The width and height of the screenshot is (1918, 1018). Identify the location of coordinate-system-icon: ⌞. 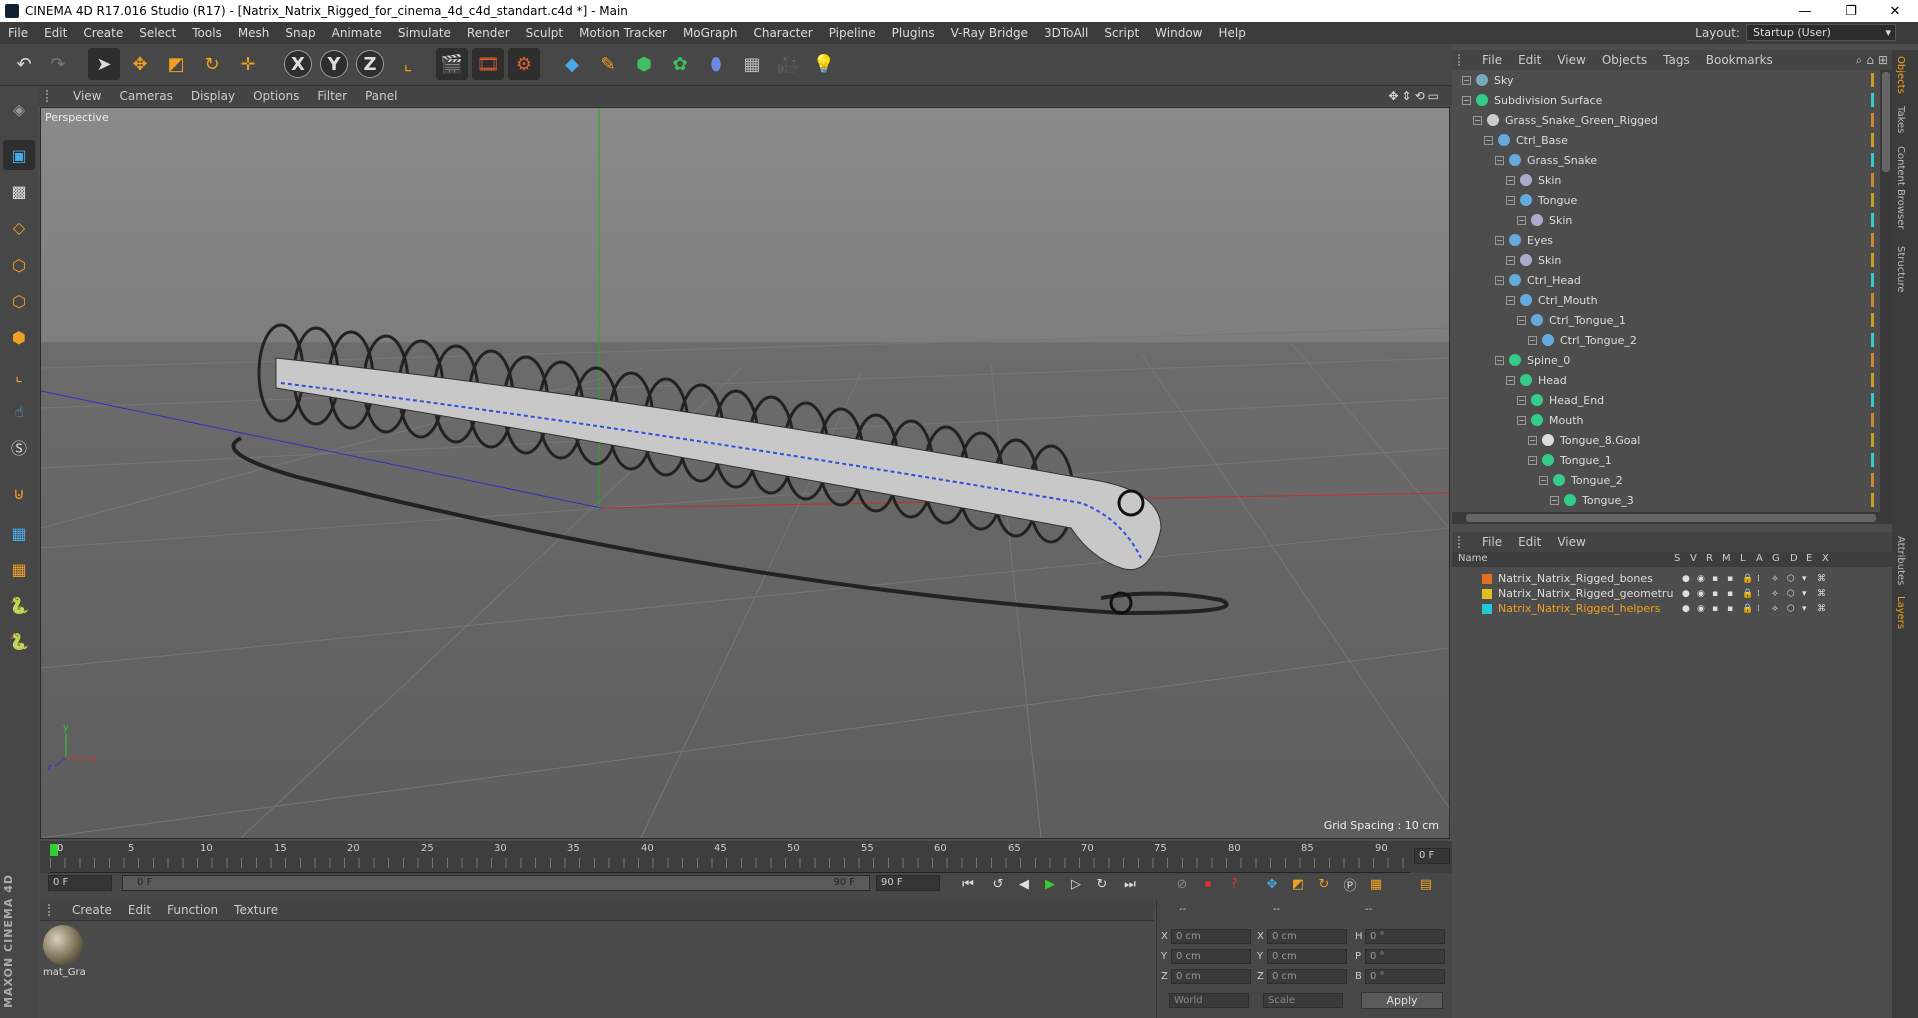
(408, 64).